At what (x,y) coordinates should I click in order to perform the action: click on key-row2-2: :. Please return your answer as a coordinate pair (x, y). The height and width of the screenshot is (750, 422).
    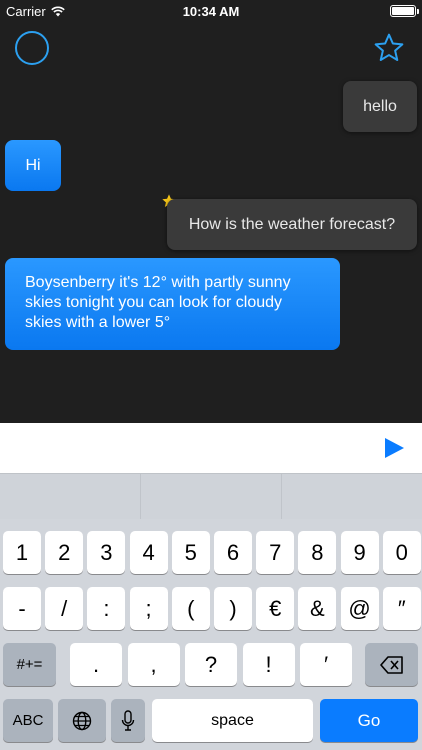
    Looking at the image, I should click on (106, 608).